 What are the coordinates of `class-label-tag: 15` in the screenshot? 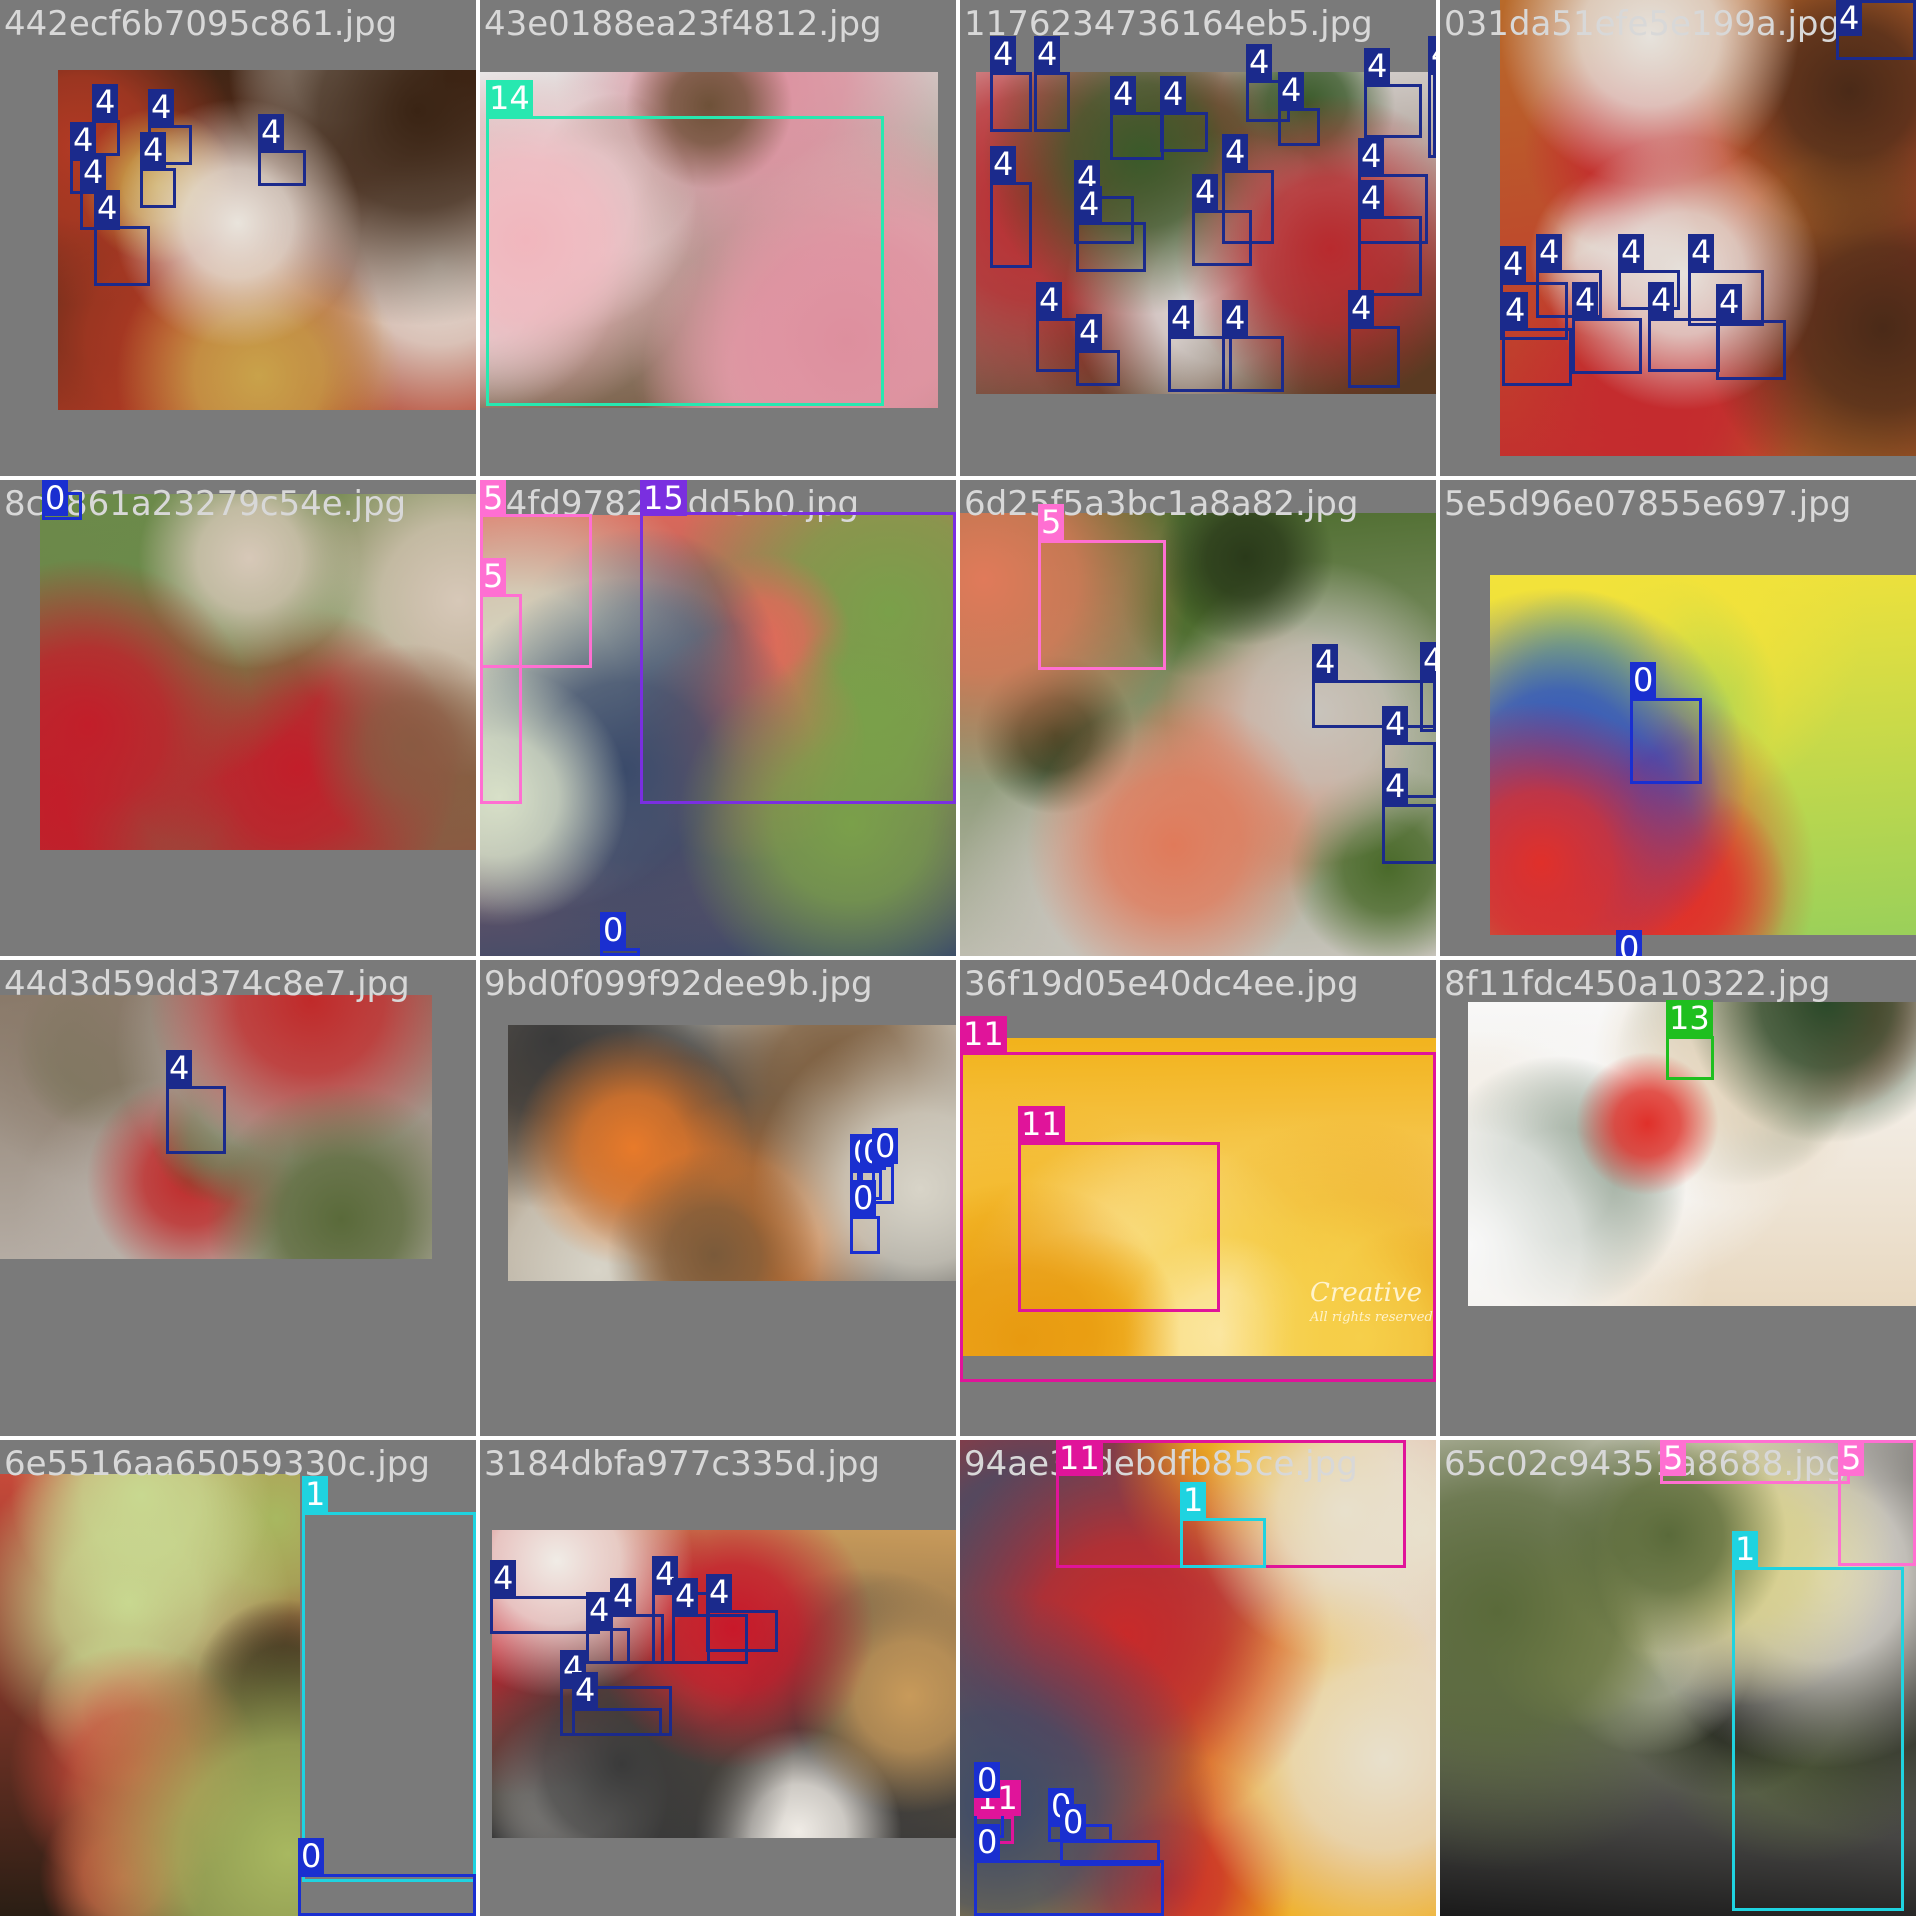 It's located at (663, 498).